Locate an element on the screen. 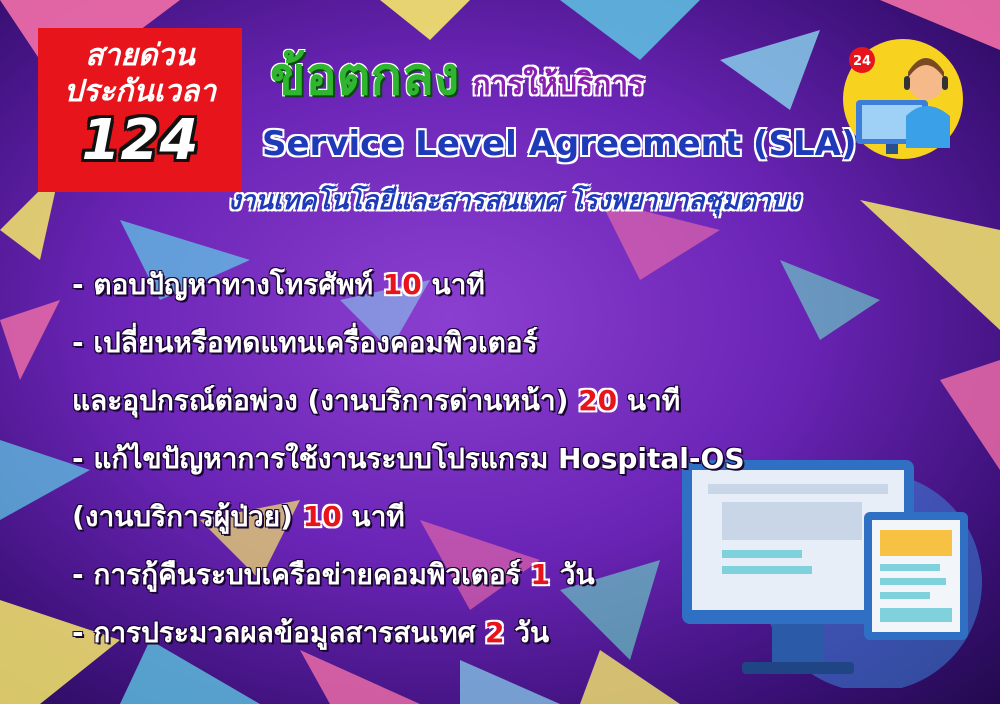  organization-name: งานเทคโนโลยีและสารสนเทศ โรงพยาบาลชุมตาบง is located at coordinates (514, 201).